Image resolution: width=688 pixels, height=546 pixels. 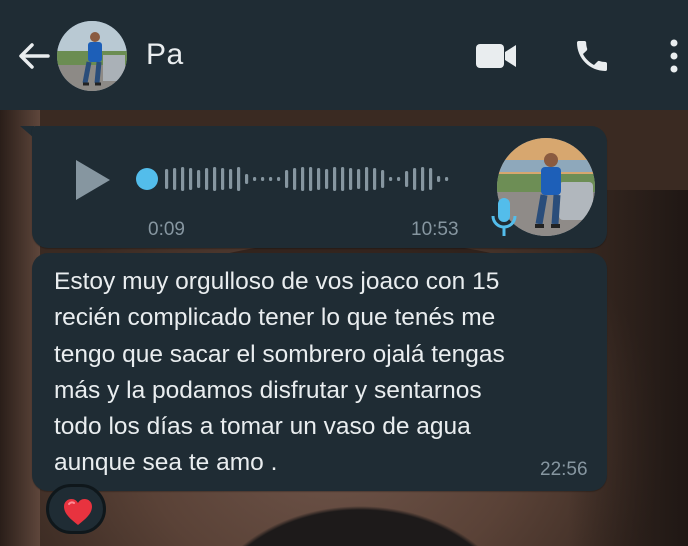 I want to click on play-icon, so click(x=93, y=180).